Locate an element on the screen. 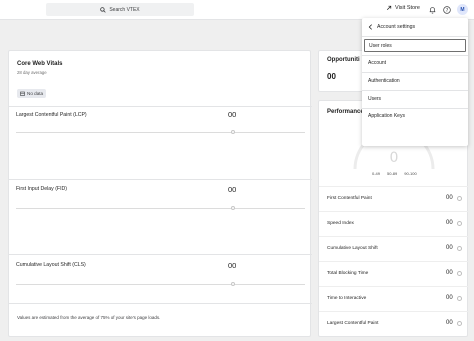 This screenshot has width=474, height=341. cls-label: Cumulative Layout Shift (CLS) is located at coordinates (51, 265).